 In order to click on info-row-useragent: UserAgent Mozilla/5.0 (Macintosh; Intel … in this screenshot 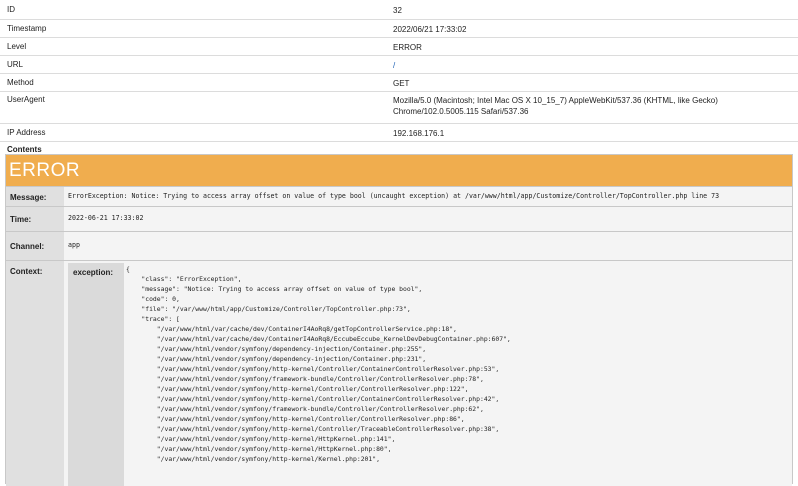, I will do `click(399, 108)`.